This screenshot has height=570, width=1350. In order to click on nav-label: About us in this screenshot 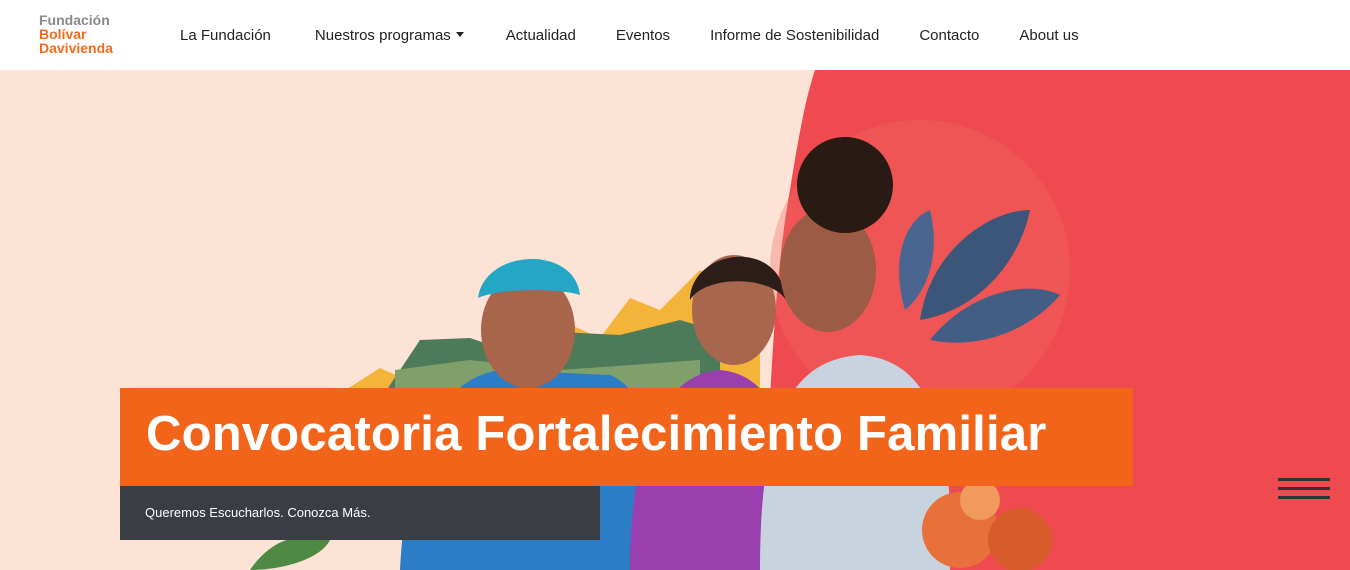, I will do `click(1049, 35)`.